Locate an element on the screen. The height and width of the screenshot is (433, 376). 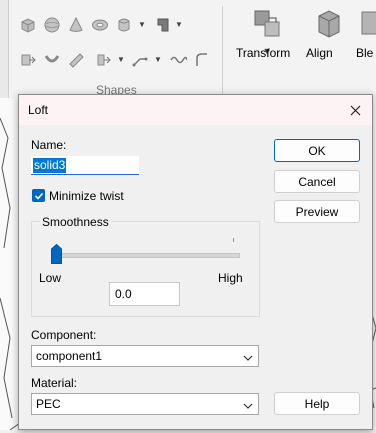
component-value: component1 is located at coordinates (69, 356).